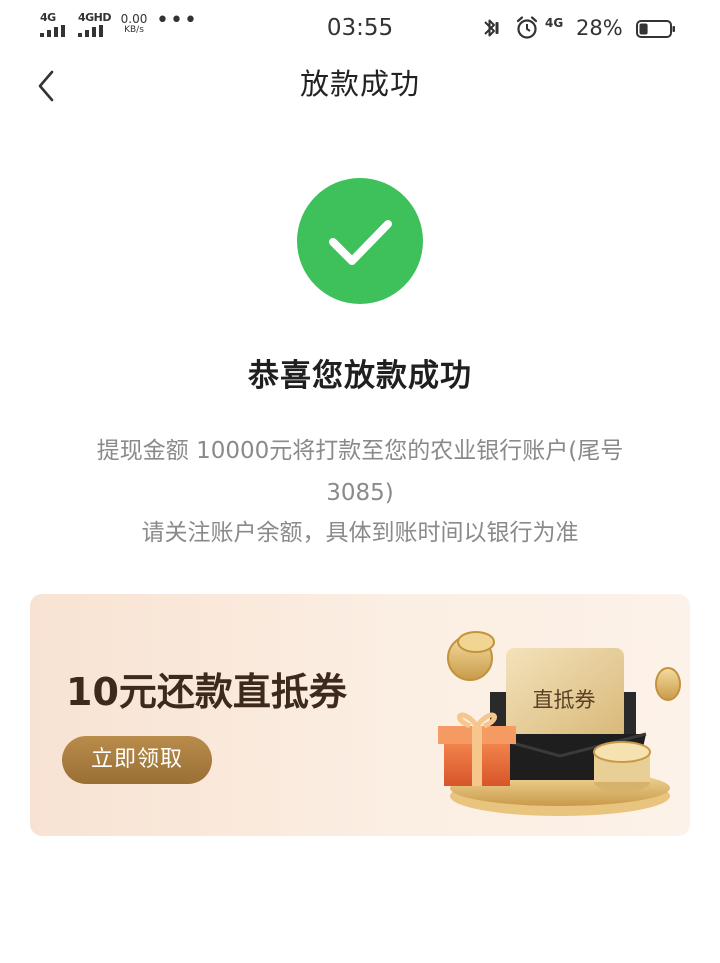 The height and width of the screenshot is (963, 720). What do you see at coordinates (527, 27) in the screenshot?
I see `alarm-clock-icon` at bounding box center [527, 27].